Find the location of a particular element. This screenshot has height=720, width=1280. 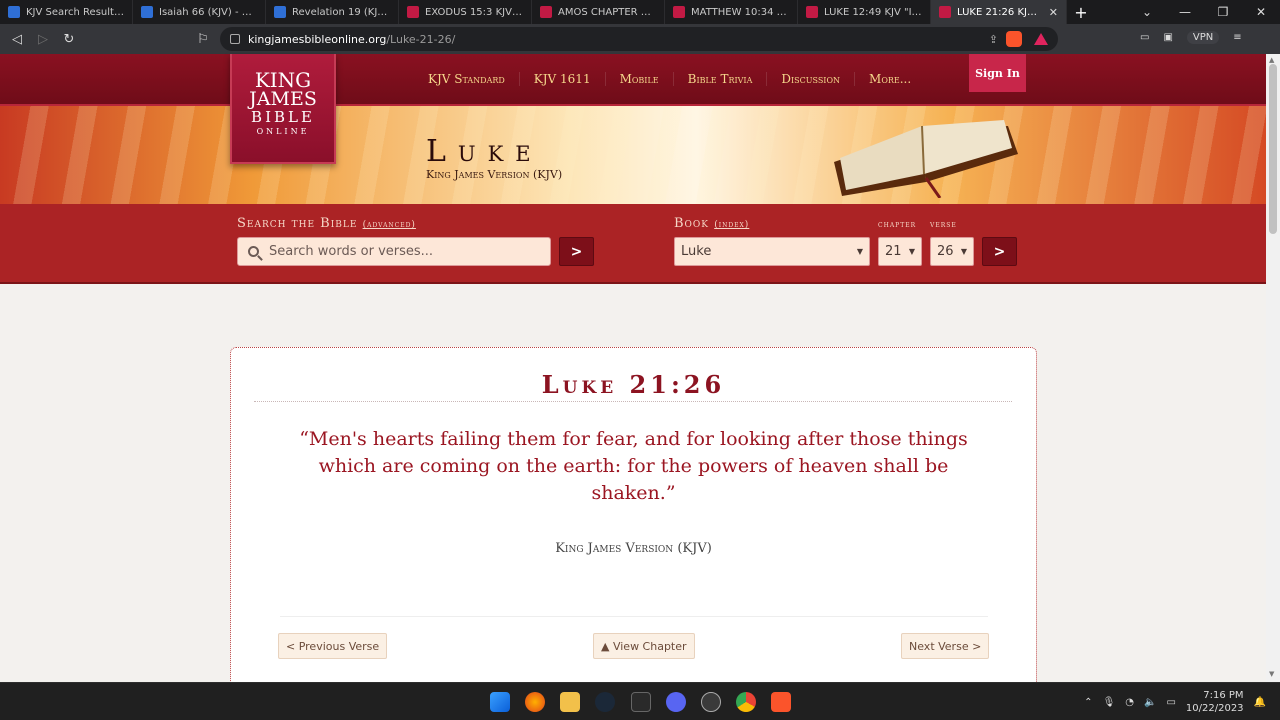

banner-rays is located at coordinates (633, 155).